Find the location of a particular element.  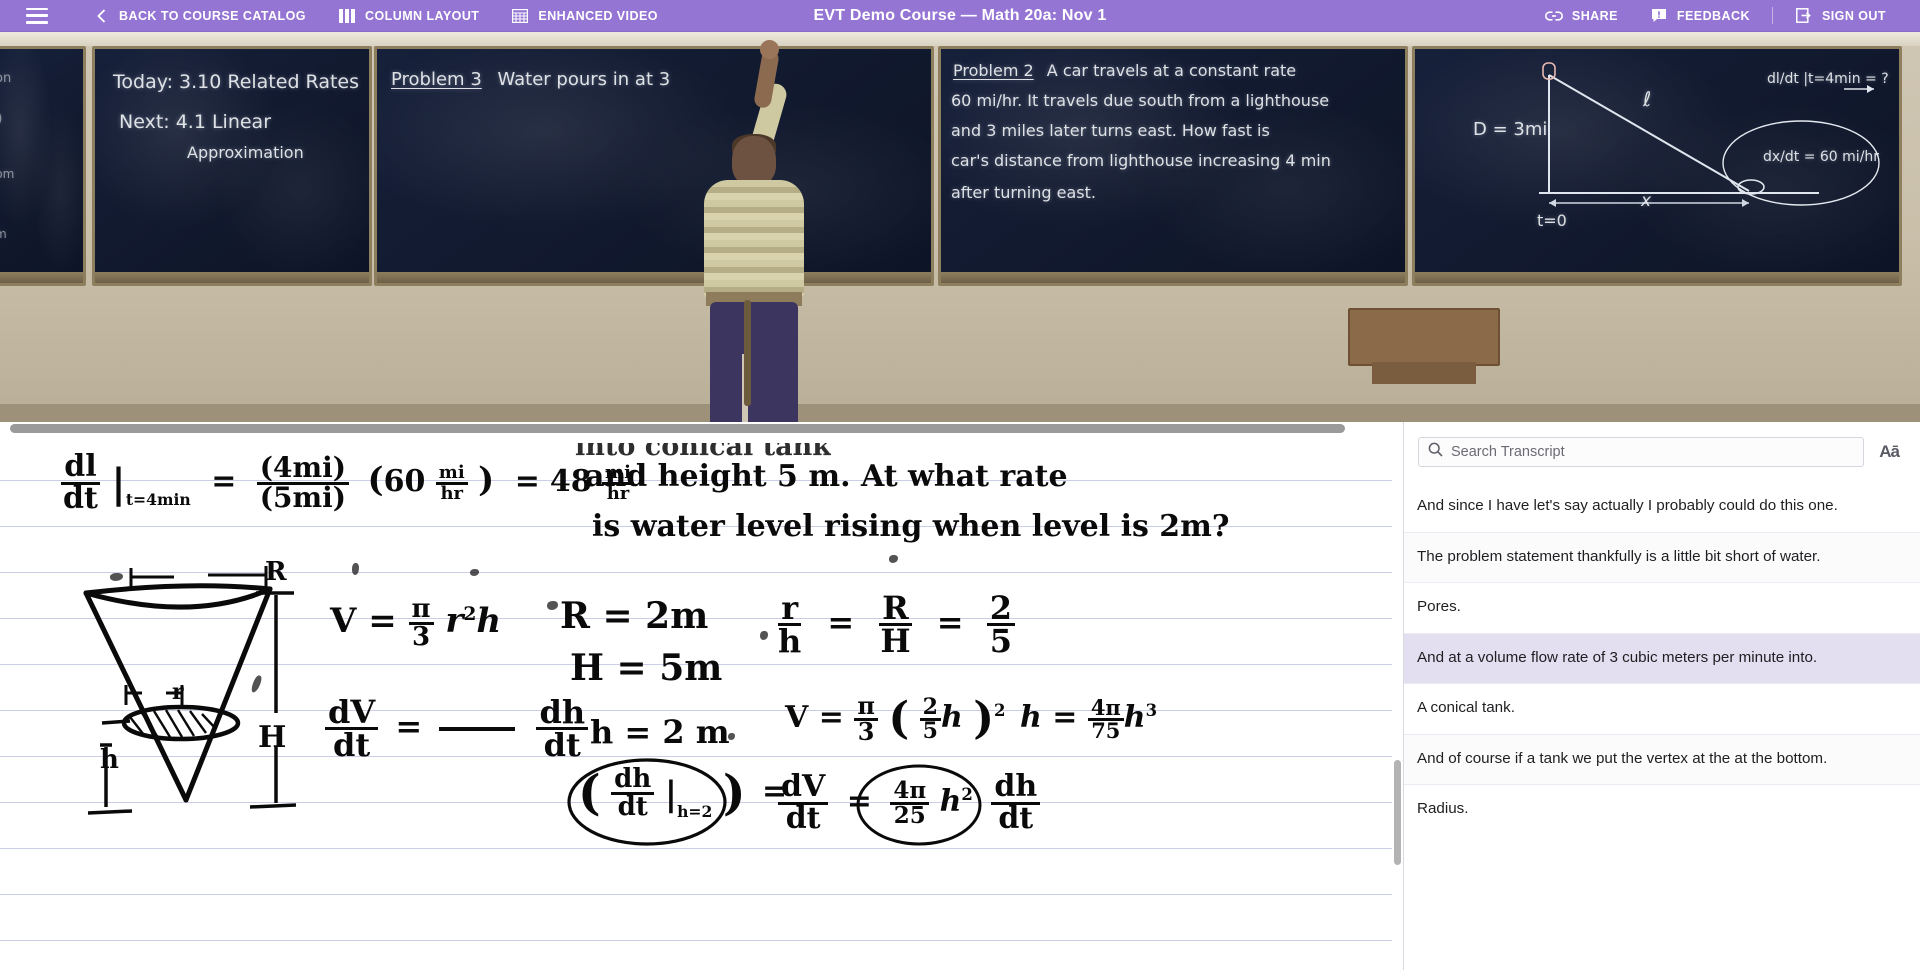

board2-next-line: Next: 4.1 Linear is located at coordinates (195, 122).